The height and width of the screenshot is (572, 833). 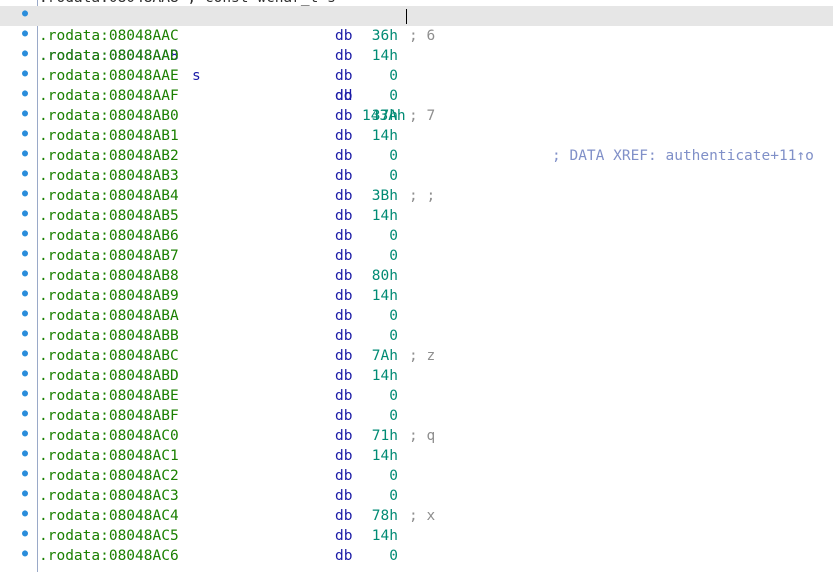 I want to click on listing-line: ● .rodata:08048AAC db 36h ; 6, so click(x=416, y=36).